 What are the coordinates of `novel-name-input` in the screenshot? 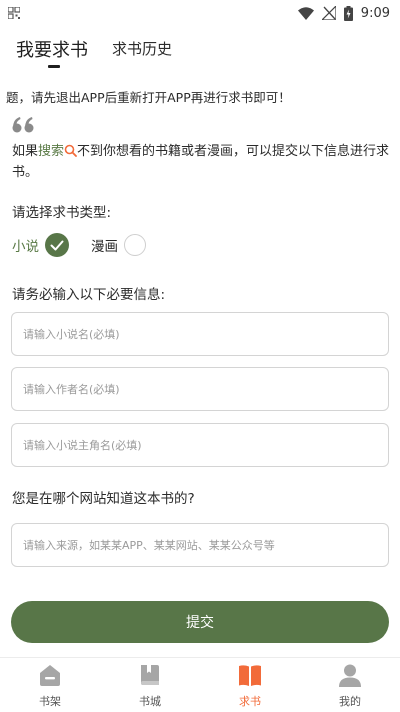 It's located at (200, 334).